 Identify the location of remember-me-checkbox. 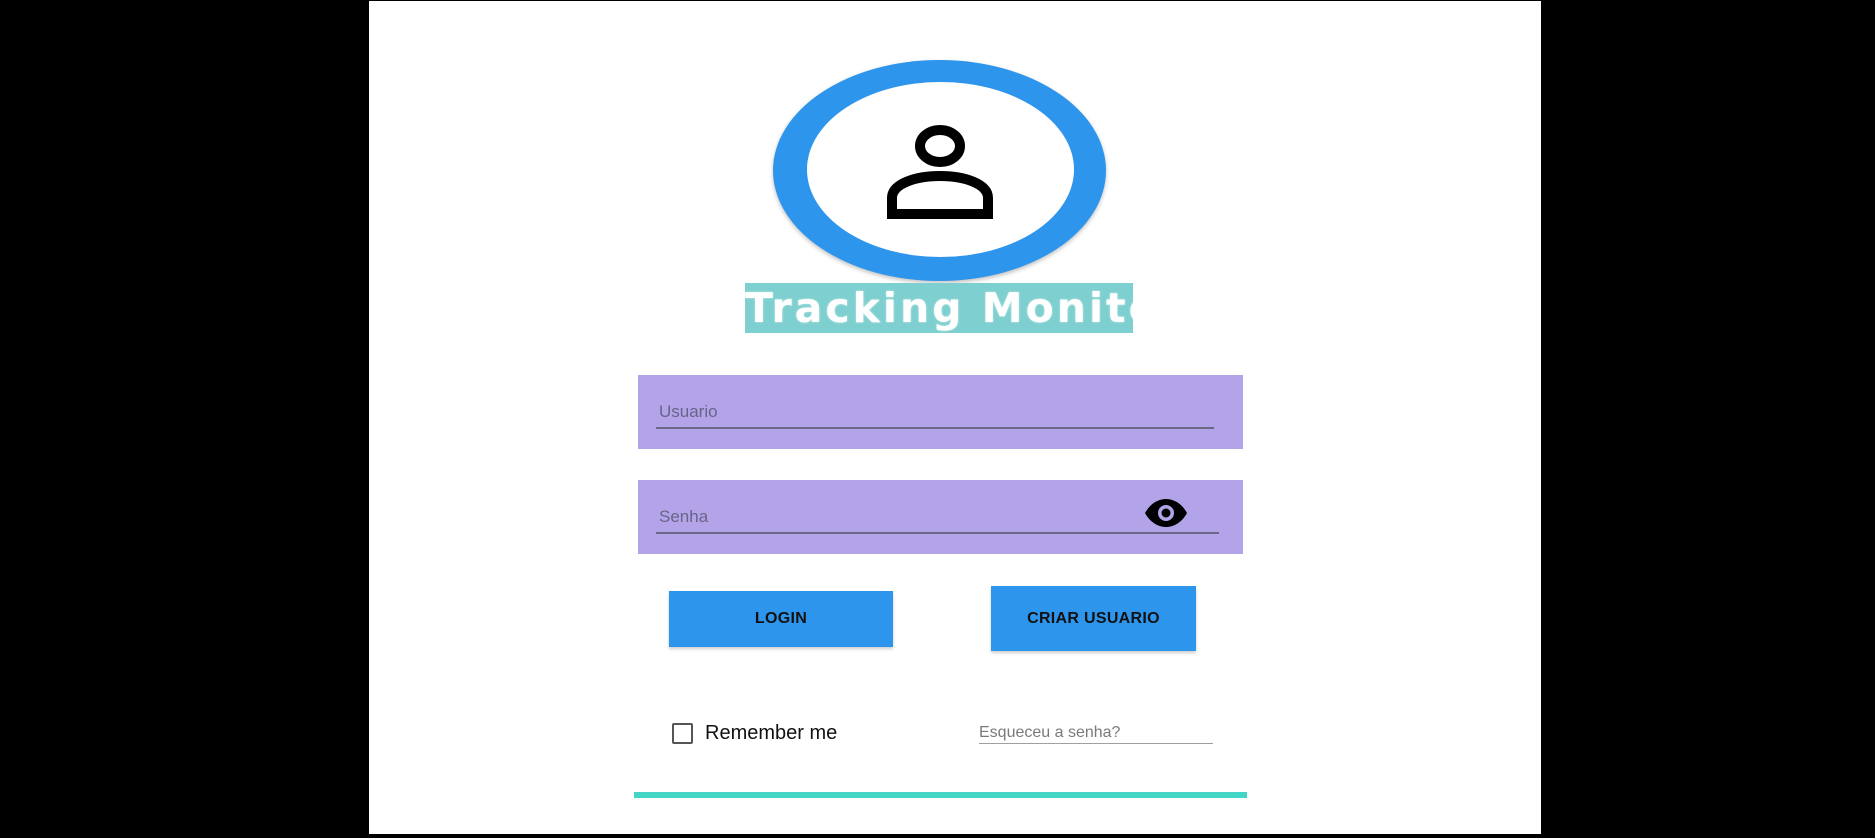
(682, 733).